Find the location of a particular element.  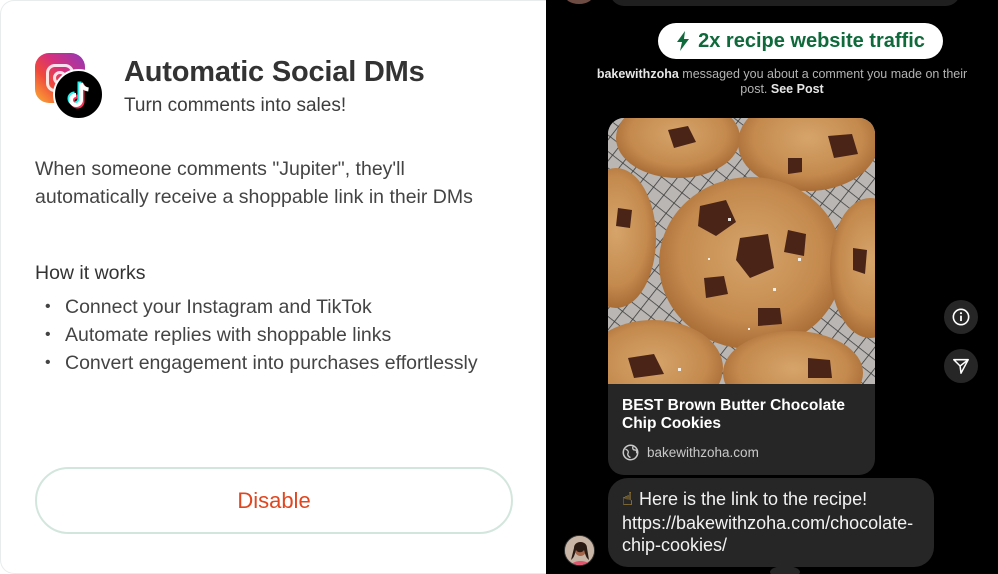

pointing-up-icon: ☝ is located at coordinates (627, 499).